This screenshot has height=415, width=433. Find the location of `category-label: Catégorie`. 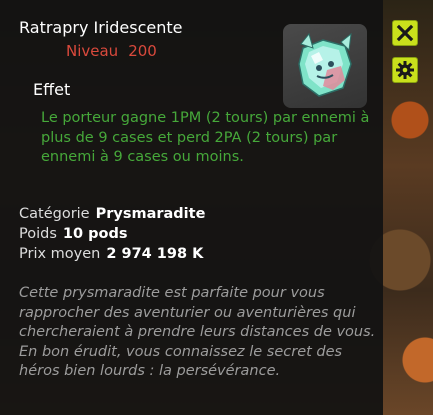

category-label: Catégorie is located at coordinates (54, 214).